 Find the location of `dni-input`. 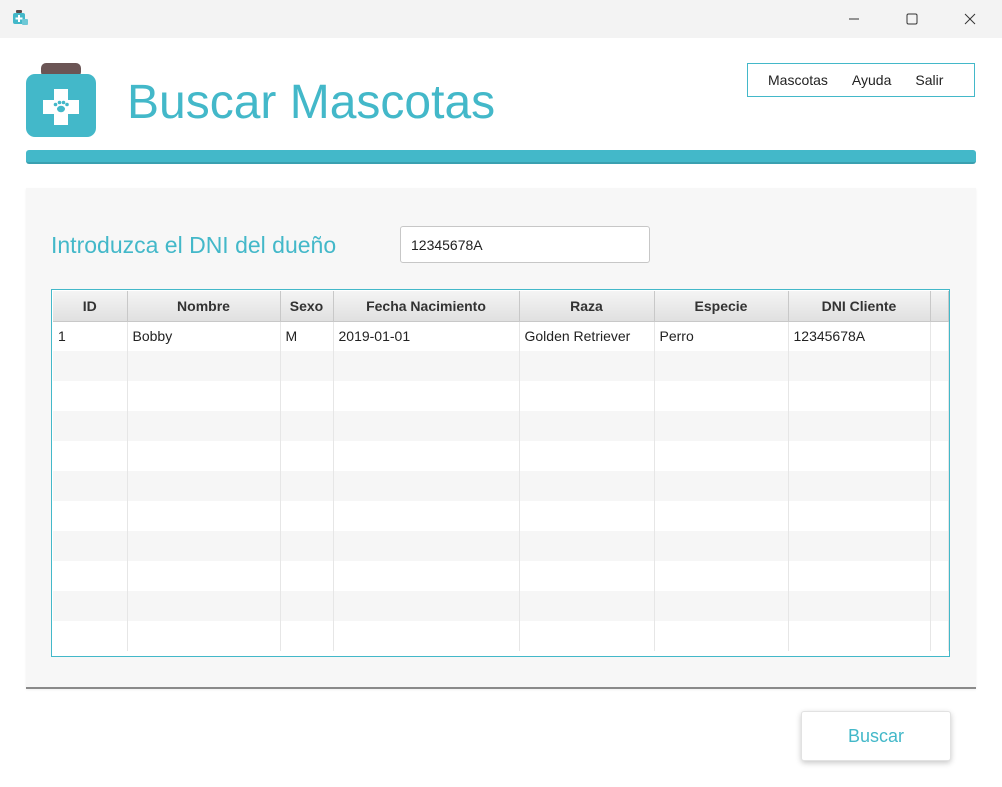

dni-input is located at coordinates (525, 244).